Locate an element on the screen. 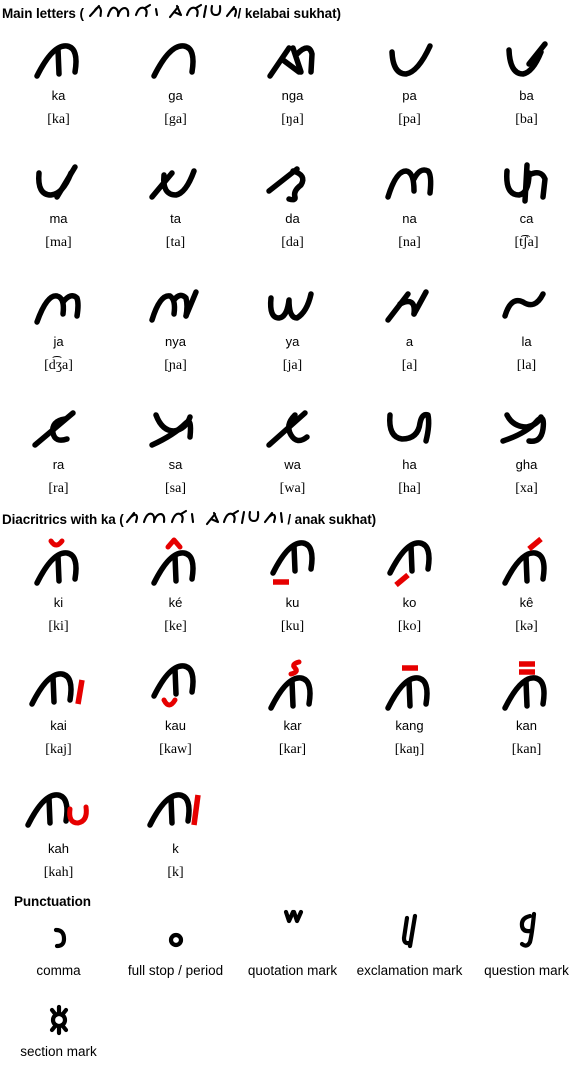 This screenshot has width=585, height=1078. letter-ipa: [kə] is located at coordinates (526, 626).